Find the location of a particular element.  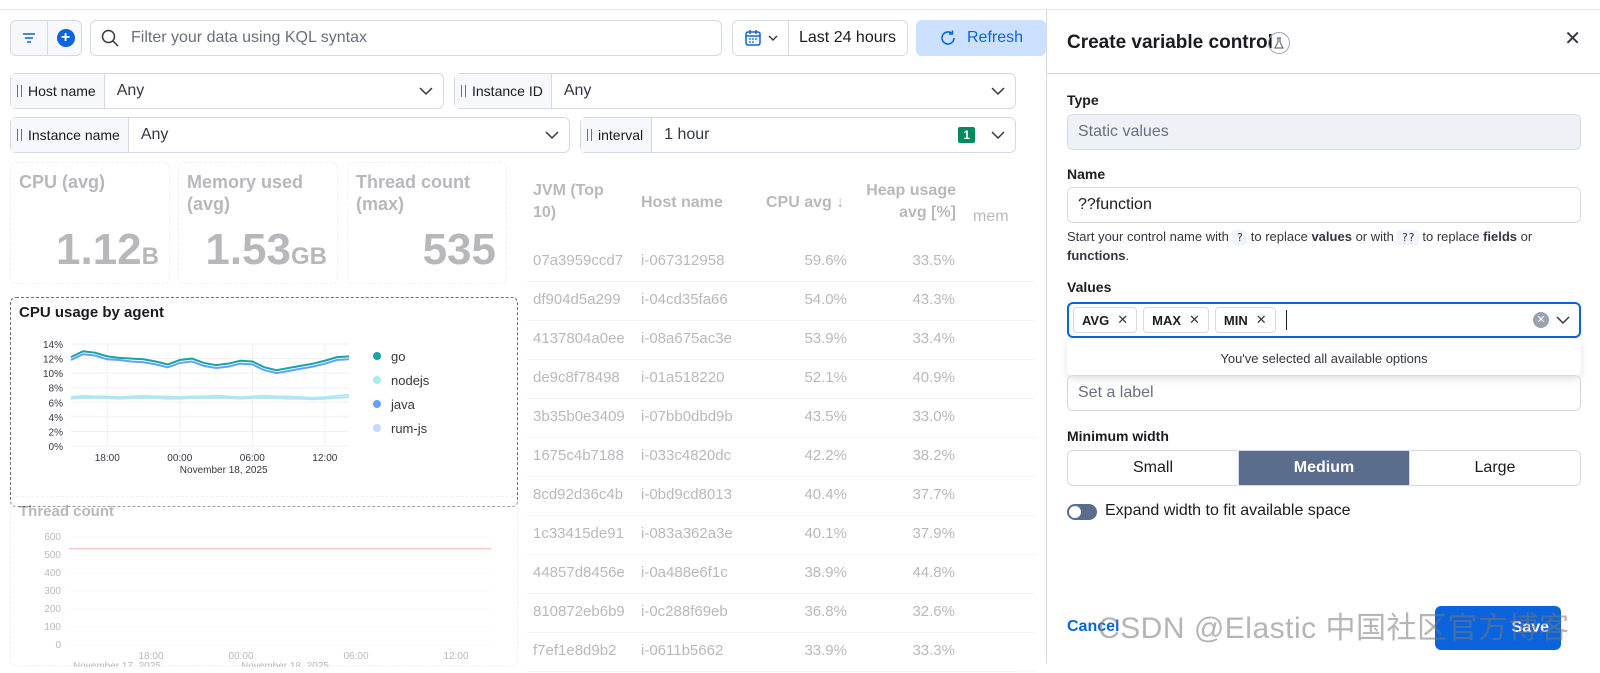

y-tick-label: 200 is located at coordinates (52, 609).